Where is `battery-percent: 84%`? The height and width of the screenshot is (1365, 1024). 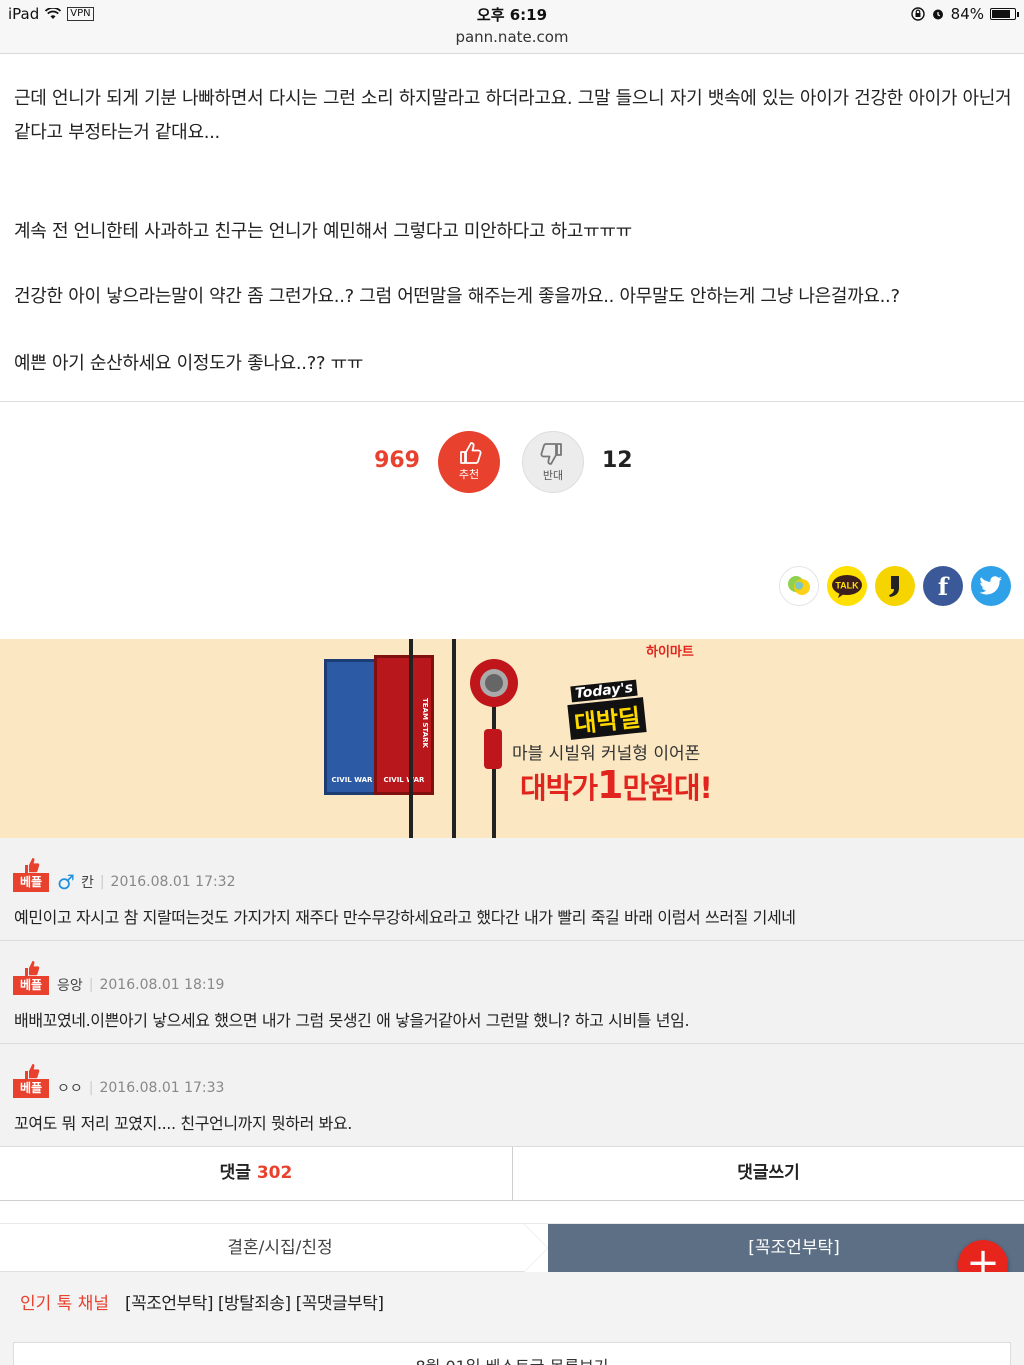 battery-percent: 84% is located at coordinates (967, 14).